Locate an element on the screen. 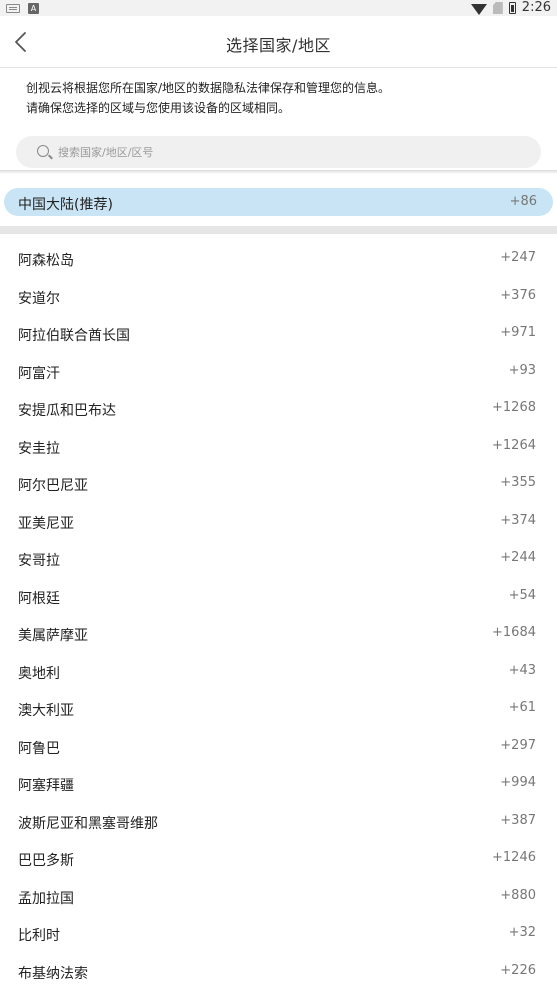 The image size is (557, 991). country-row: 安圭拉 +1264 is located at coordinates (278, 447).